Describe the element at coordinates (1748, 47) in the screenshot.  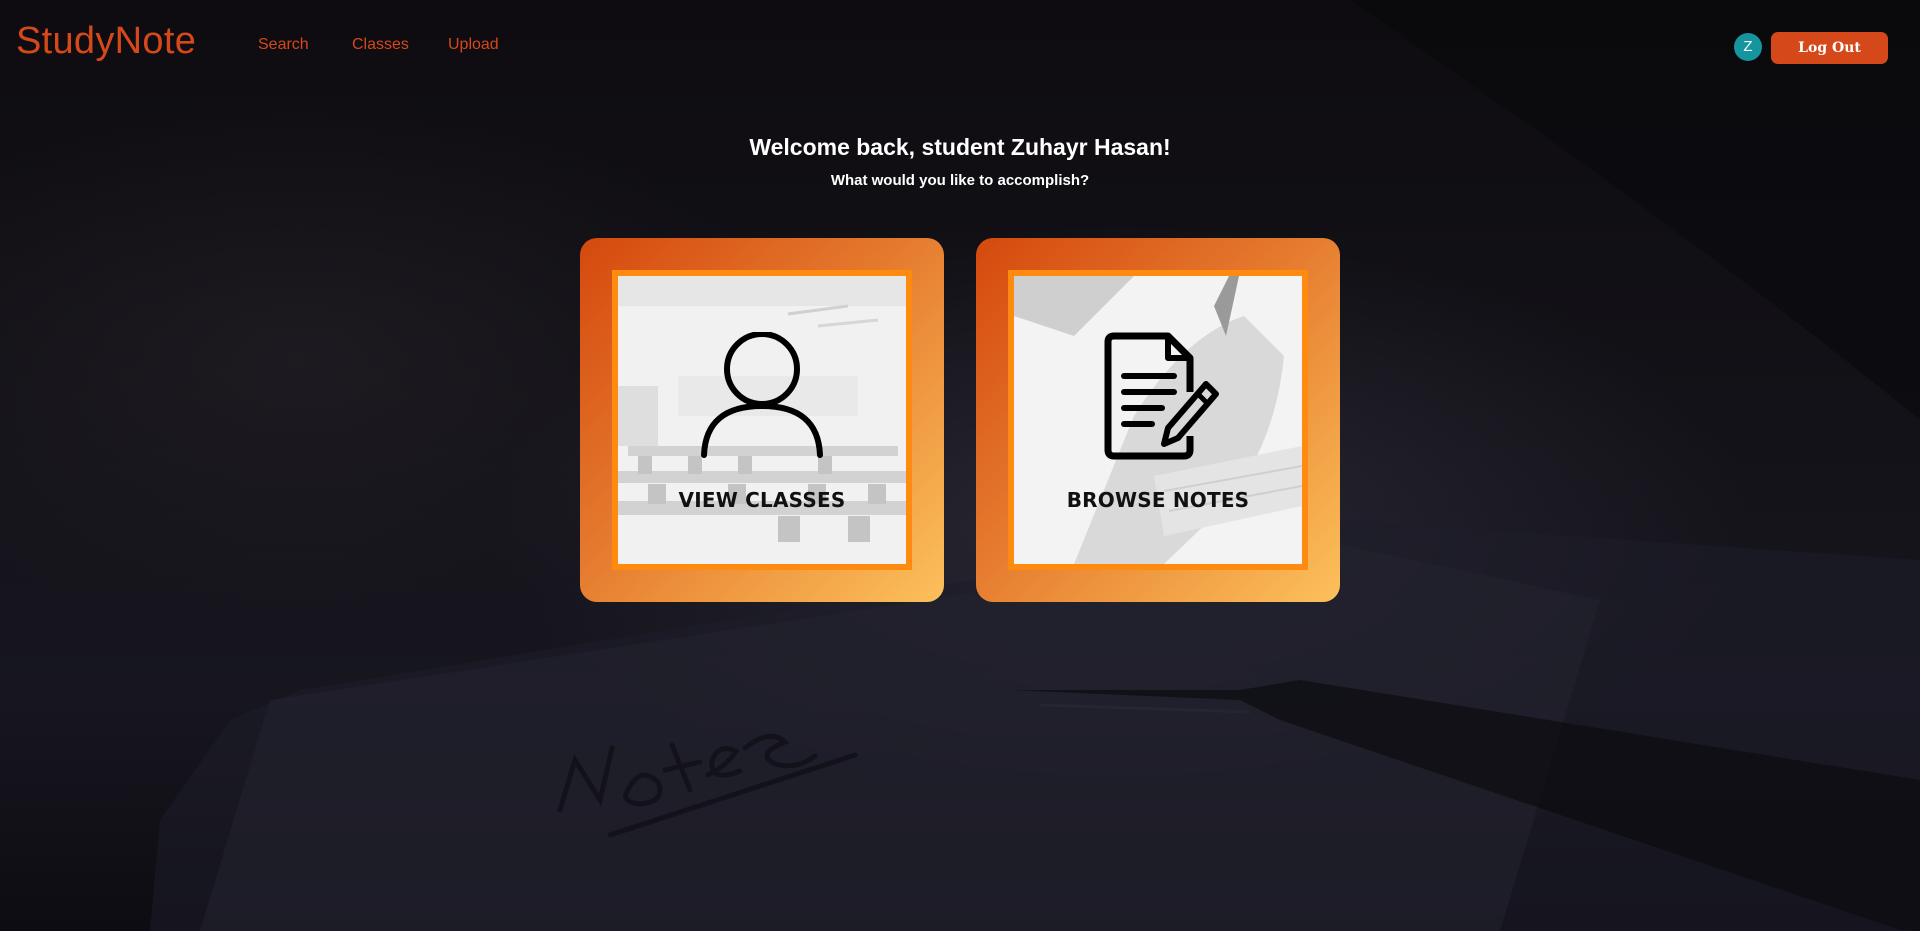
I see `user-avatar: Z` at that location.